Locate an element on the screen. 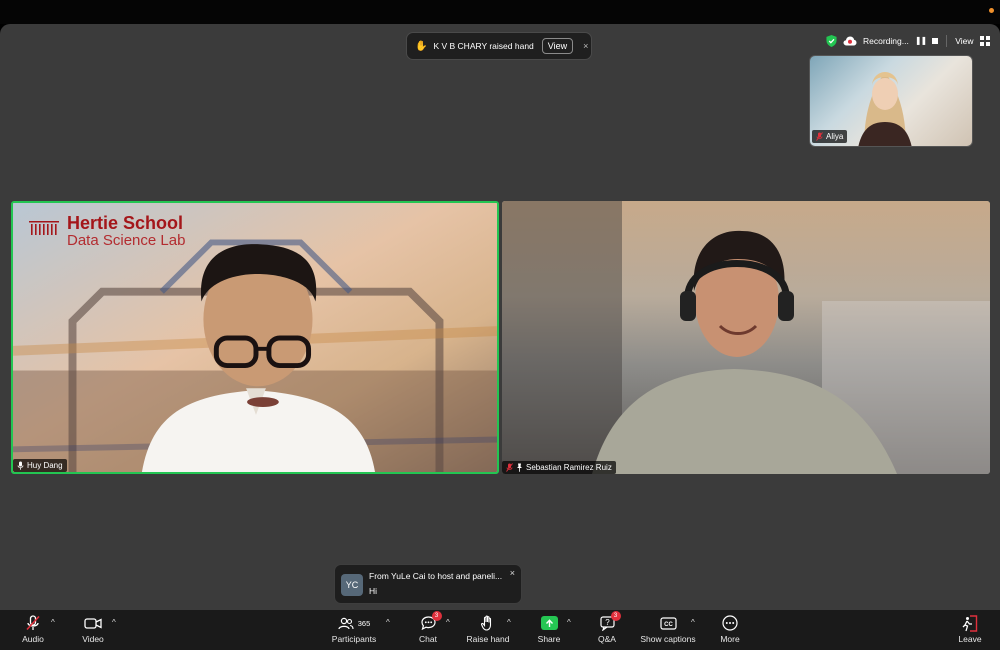 This screenshot has height=650, width=1000. view-button: View is located at coordinates (557, 46).